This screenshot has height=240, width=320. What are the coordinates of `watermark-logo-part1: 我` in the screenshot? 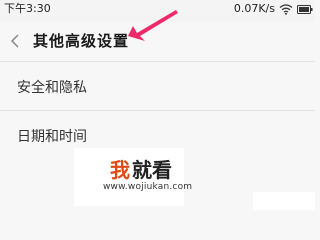 It's located at (120, 170).